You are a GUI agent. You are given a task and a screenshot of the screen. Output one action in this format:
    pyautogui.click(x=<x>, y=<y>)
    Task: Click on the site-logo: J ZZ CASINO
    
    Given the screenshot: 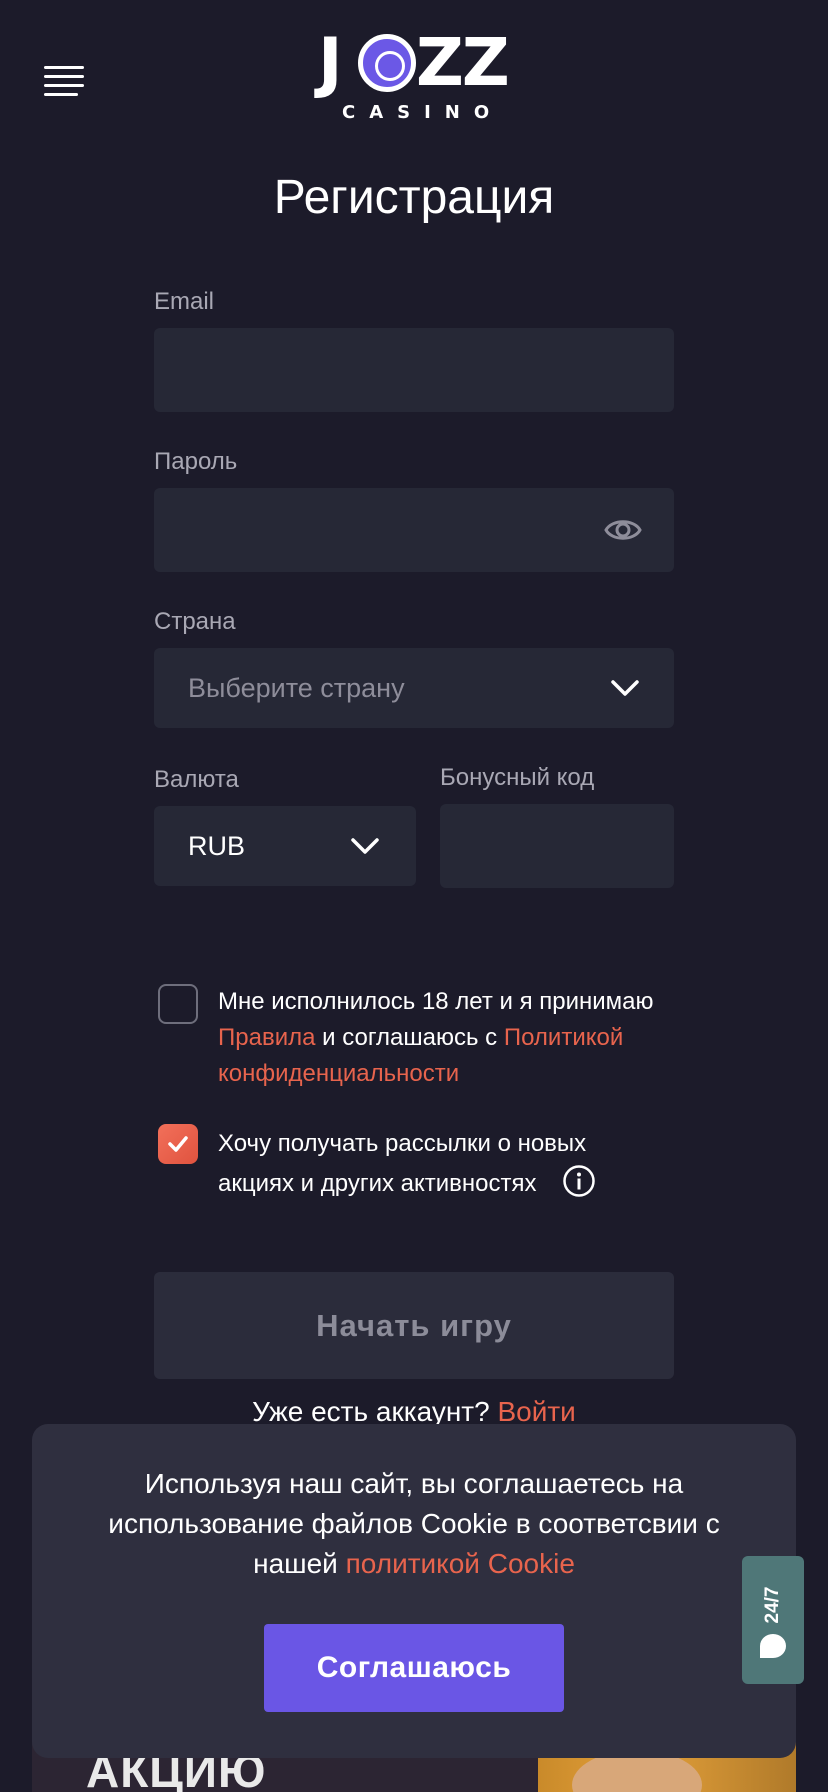 What is the action you would take?
    pyautogui.click(x=415, y=78)
    